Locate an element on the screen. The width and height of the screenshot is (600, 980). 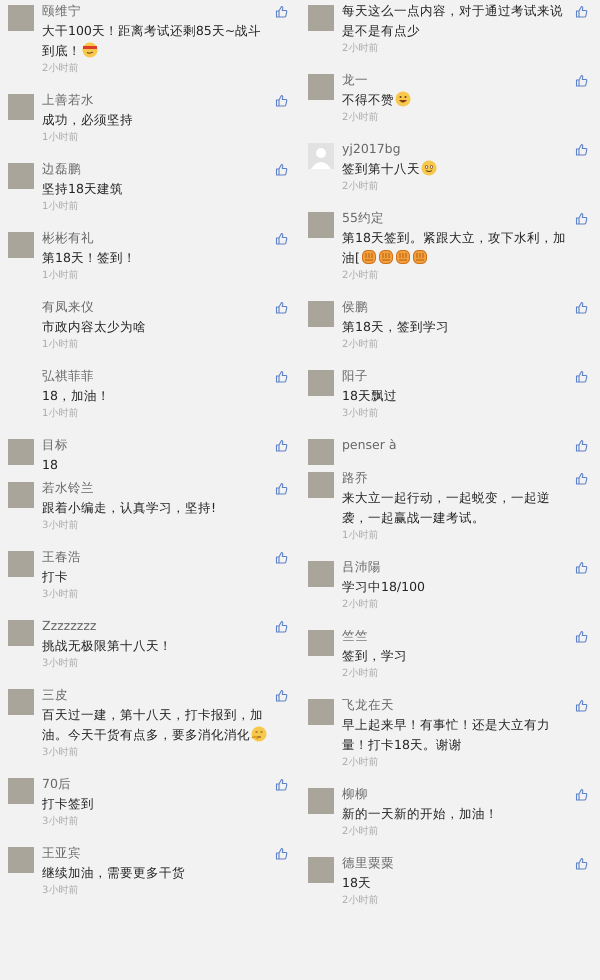
user-name: 颐维宁 is located at coordinates (62, 11).